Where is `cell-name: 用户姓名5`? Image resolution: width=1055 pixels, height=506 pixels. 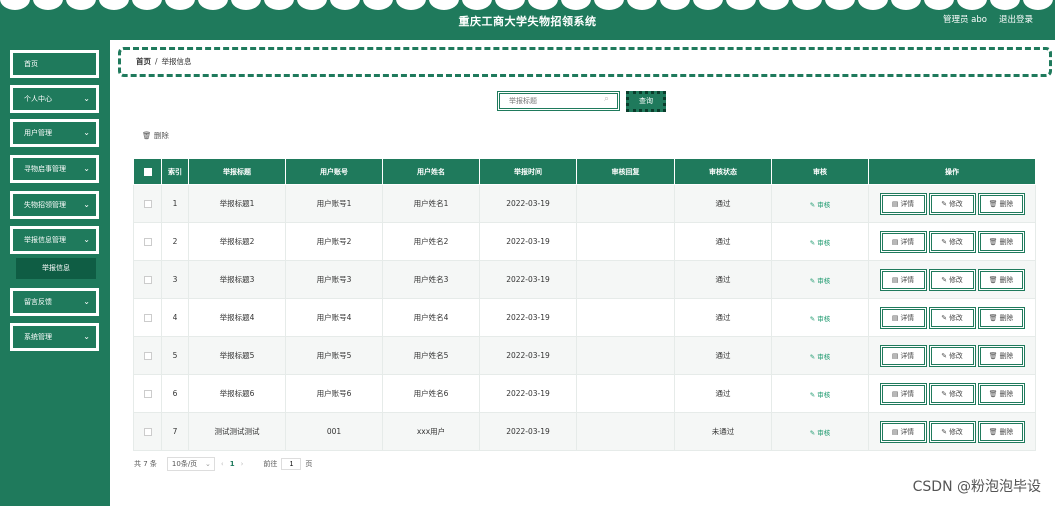 cell-name: 用户姓名5 is located at coordinates (431, 355).